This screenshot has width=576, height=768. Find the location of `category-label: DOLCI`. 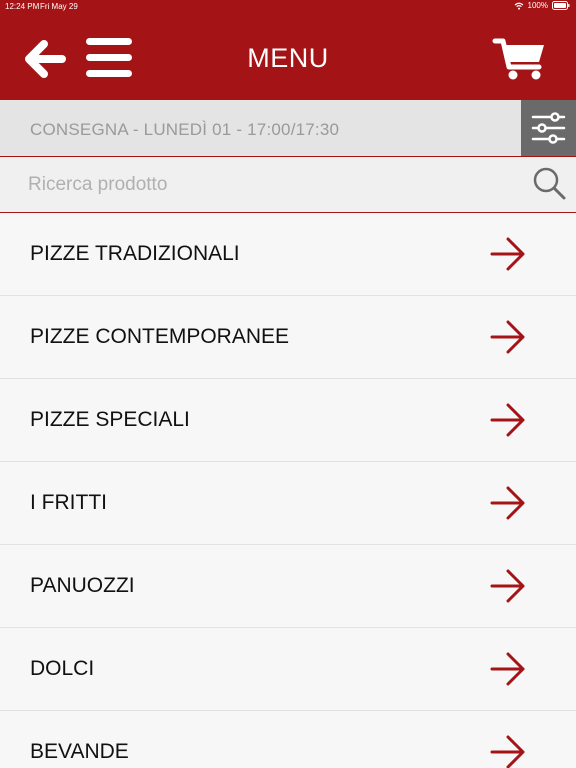

category-label: DOLCI is located at coordinates (62, 668).